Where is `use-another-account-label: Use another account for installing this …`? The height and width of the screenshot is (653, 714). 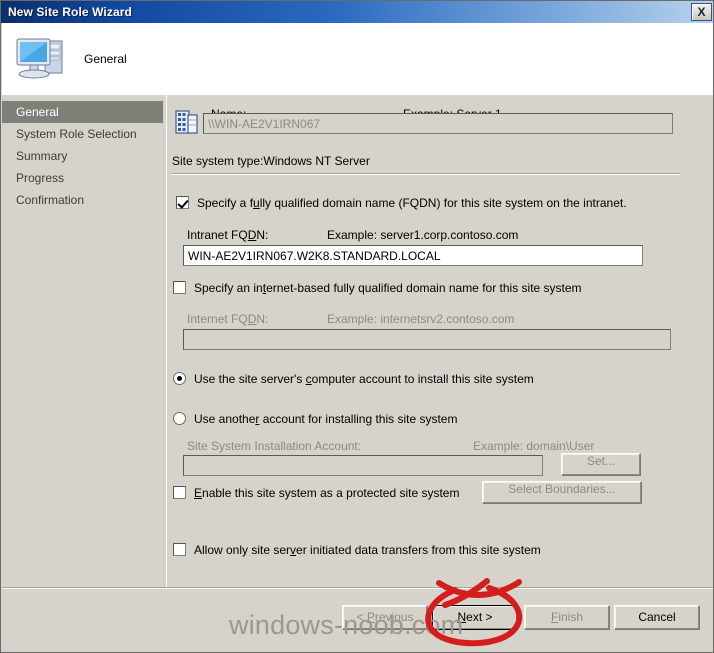 use-another-account-label: Use another account for installing this … is located at coordinates (326, 418).